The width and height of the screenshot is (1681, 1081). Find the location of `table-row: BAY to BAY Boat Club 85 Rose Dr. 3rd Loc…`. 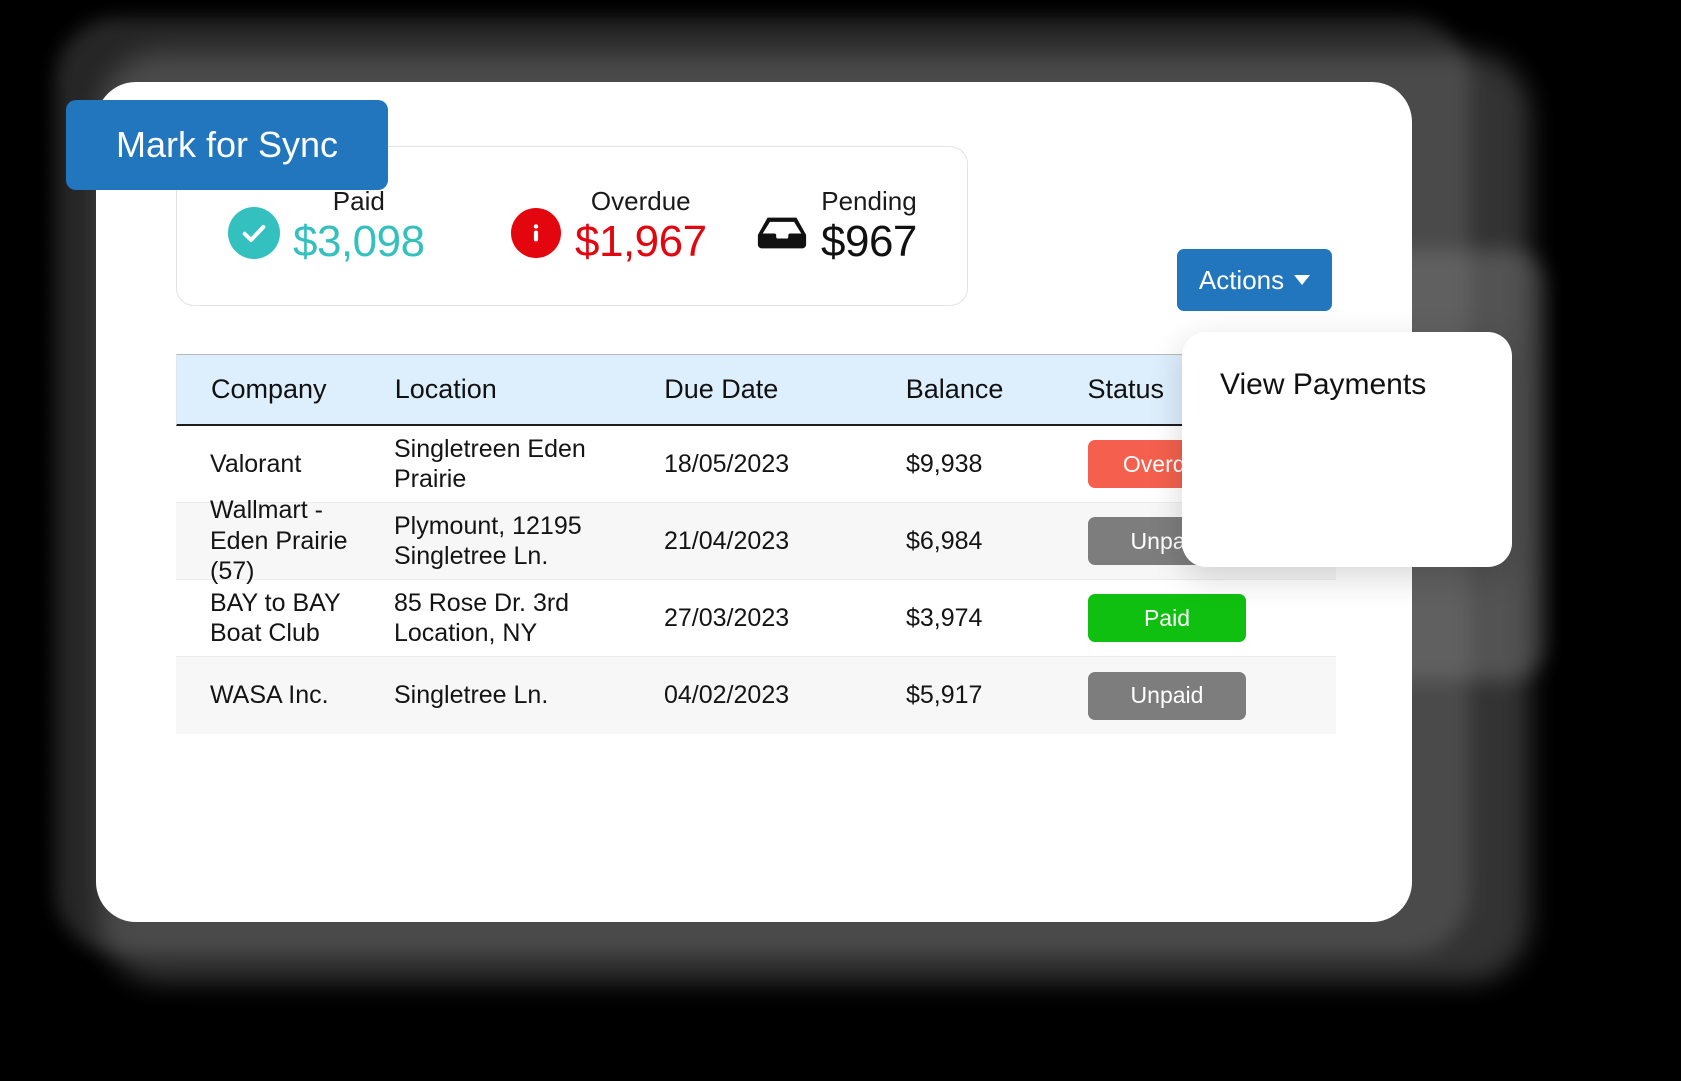

table-row: BAY to BAY Boat Club 85 Rose Dr. 3rd Loc… is located at coordinates (756, 618).